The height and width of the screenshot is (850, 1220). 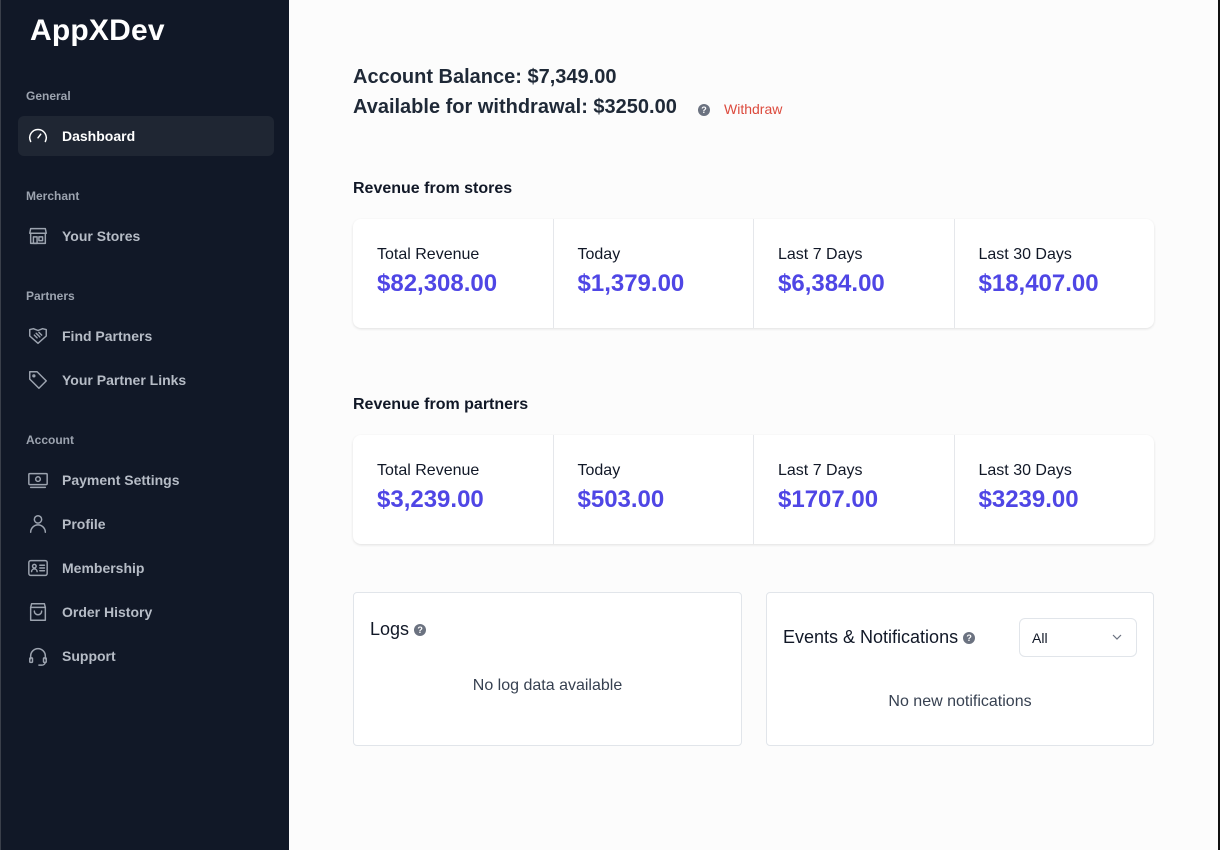 I want to click on stat-last-7-days: Last 7 Days $6,384.00, so click(x=854, y=273).